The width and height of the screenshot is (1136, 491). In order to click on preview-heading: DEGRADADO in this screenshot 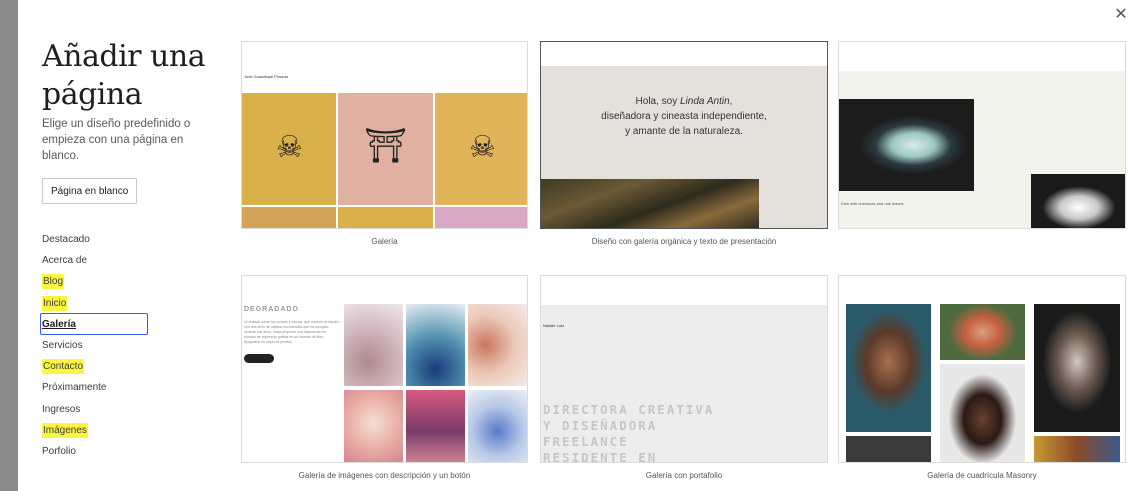, I will do `click(271, 309)`.